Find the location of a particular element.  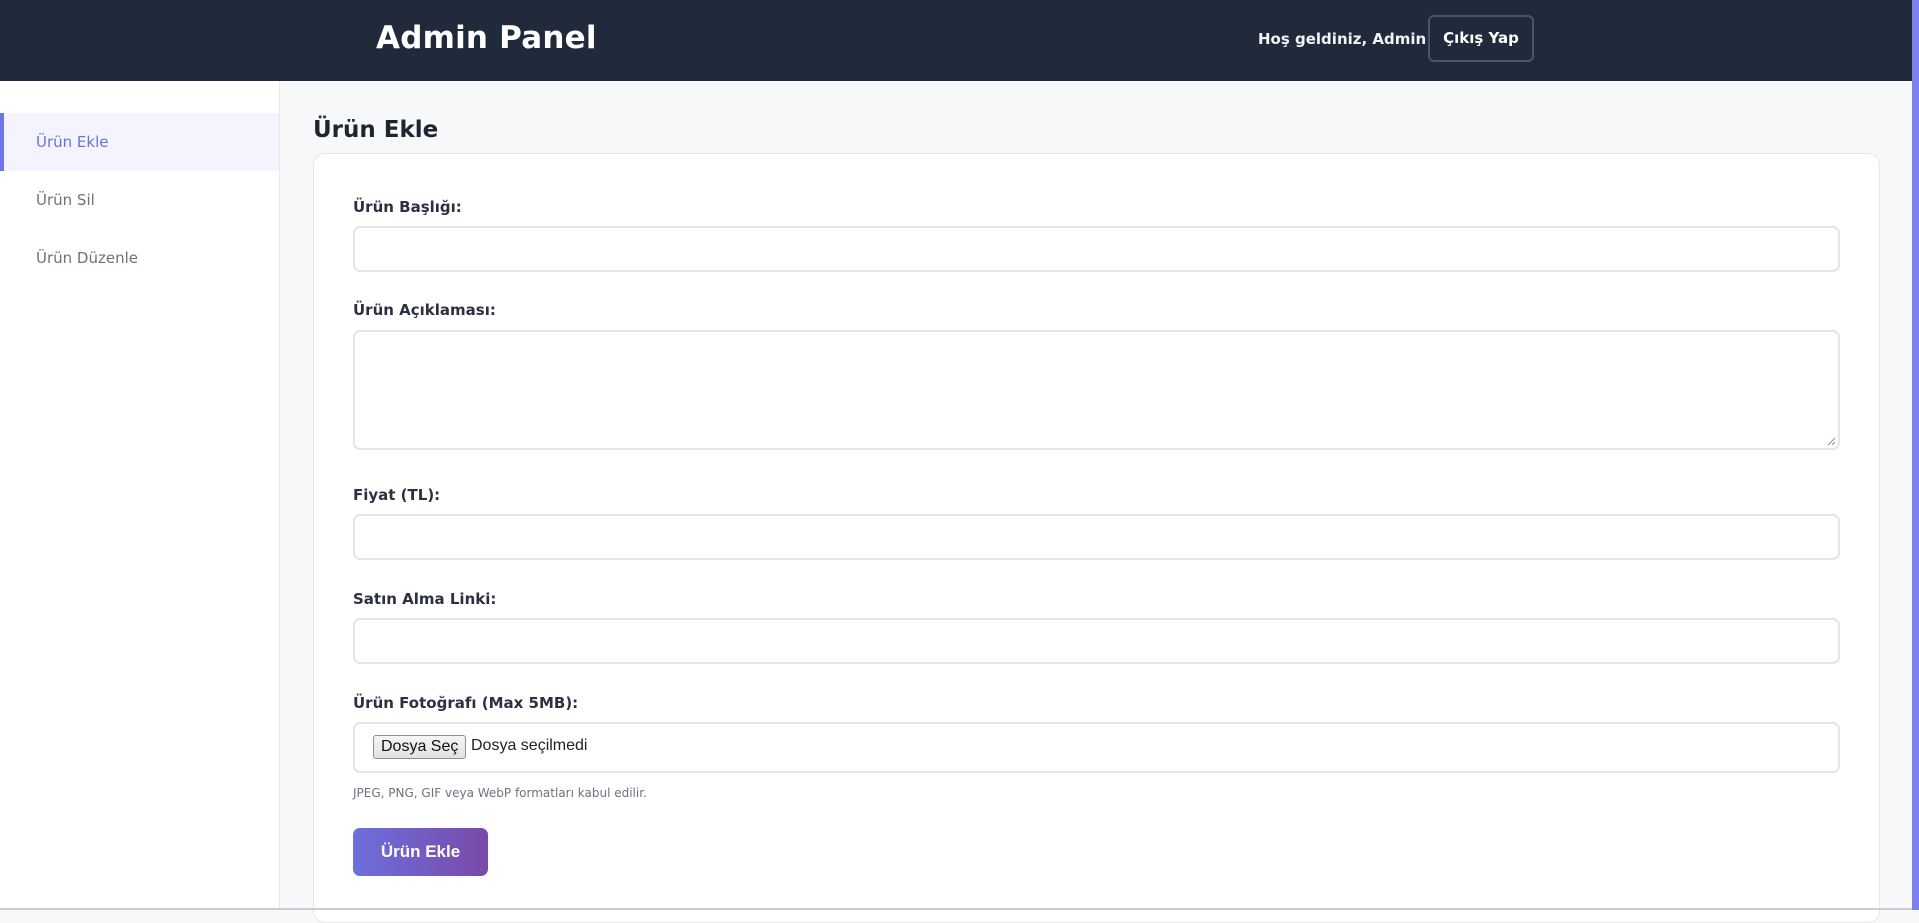

product-photo-label: Ürün Fotoğrafı (Max 5MB): is located at coordinates (466, 703).